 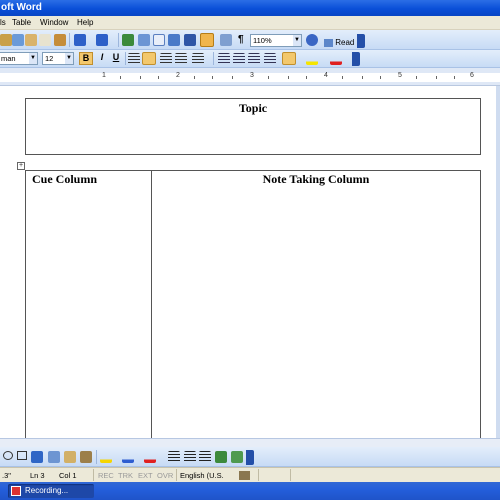 What do you see at coordinates (86, 457) in the screenshot?
I see `picture-icon` at bounding box center [86, 457].